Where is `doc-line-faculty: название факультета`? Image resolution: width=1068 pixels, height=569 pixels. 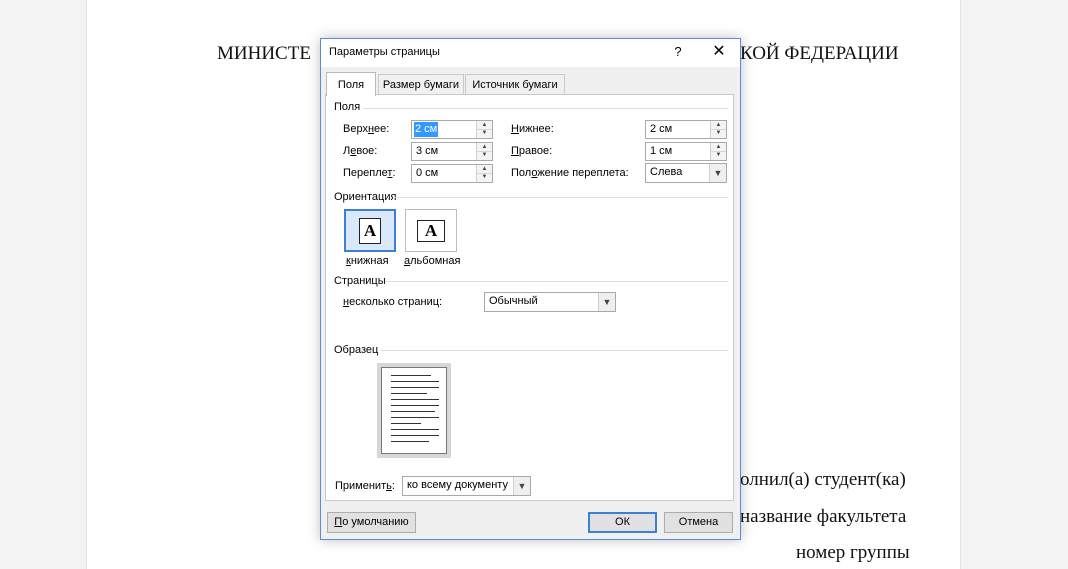
doc-line-faculty: название факультета is located at coordinates (823, 516).